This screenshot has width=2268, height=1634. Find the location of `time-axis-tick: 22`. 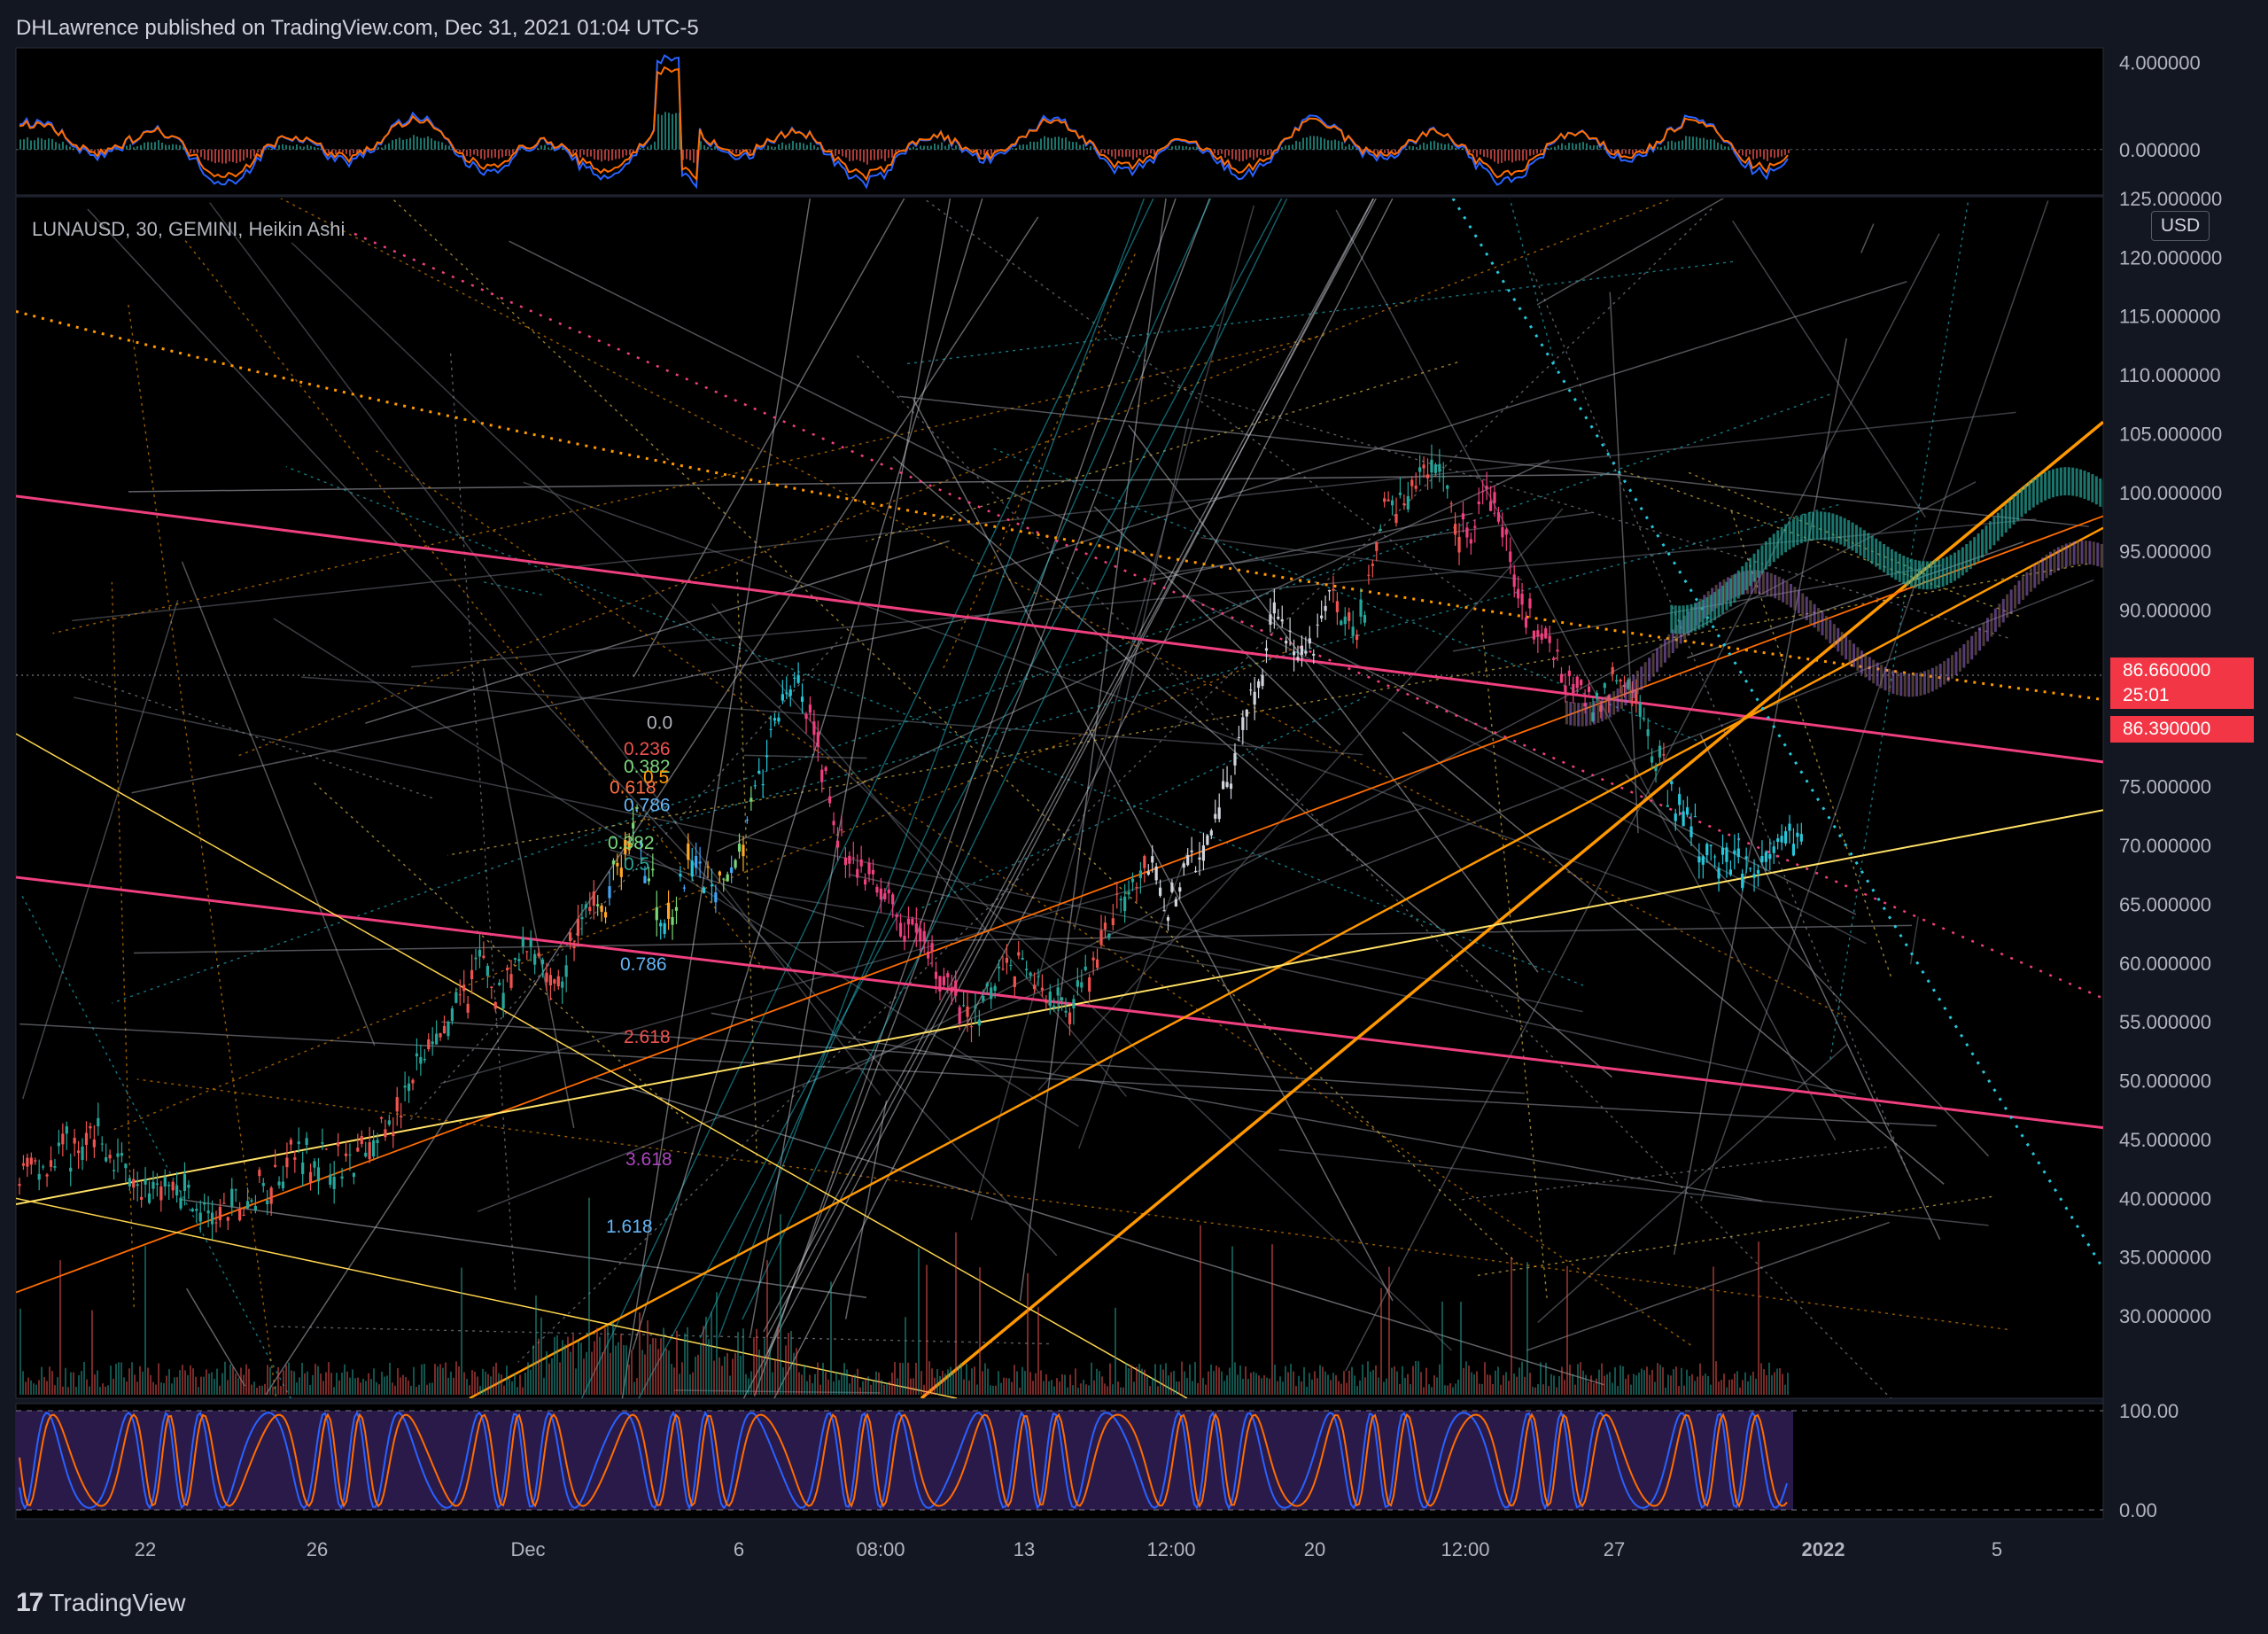

time-axis-tick: 22 is located at coordinates (145, 1549).